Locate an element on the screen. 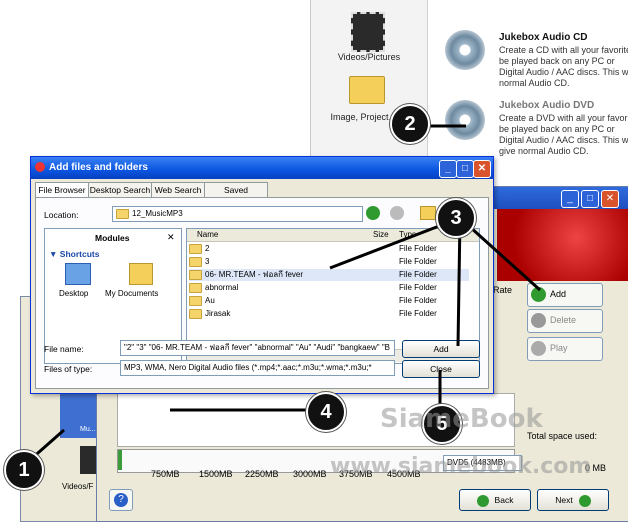 This screenshot has width=628, height=522. watermark-text: SiameBook is located at coordinates (461, 419).